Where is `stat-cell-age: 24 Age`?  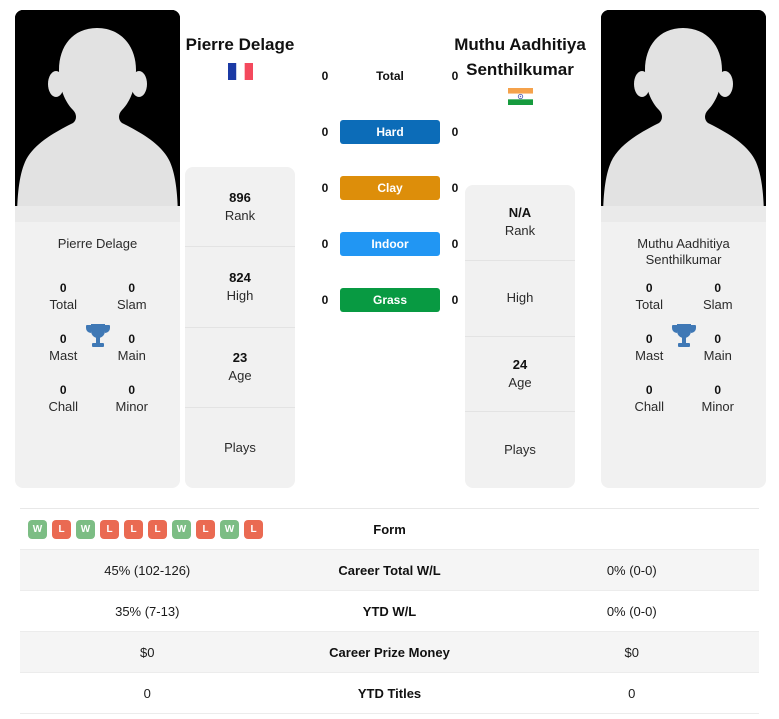
stat-cell-age: 24 Age is located at coordinates (520, 375).